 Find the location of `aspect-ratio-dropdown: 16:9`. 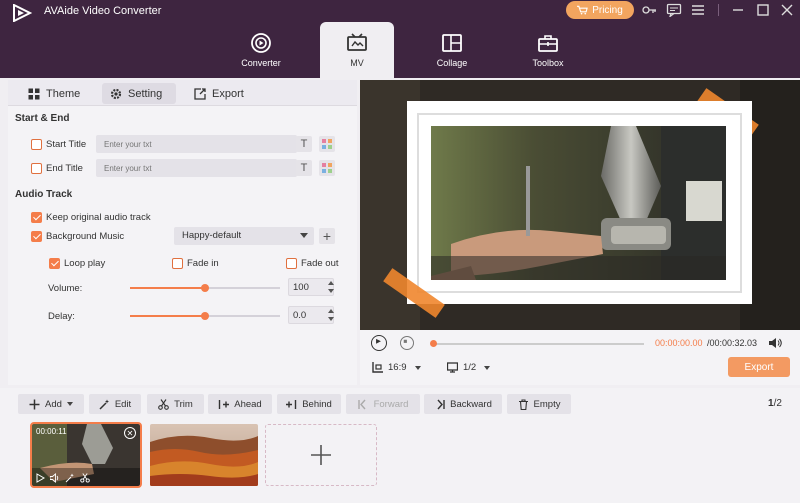

aspect-ratio-dropdown: 16:9 is located at coordinates (396, 367).